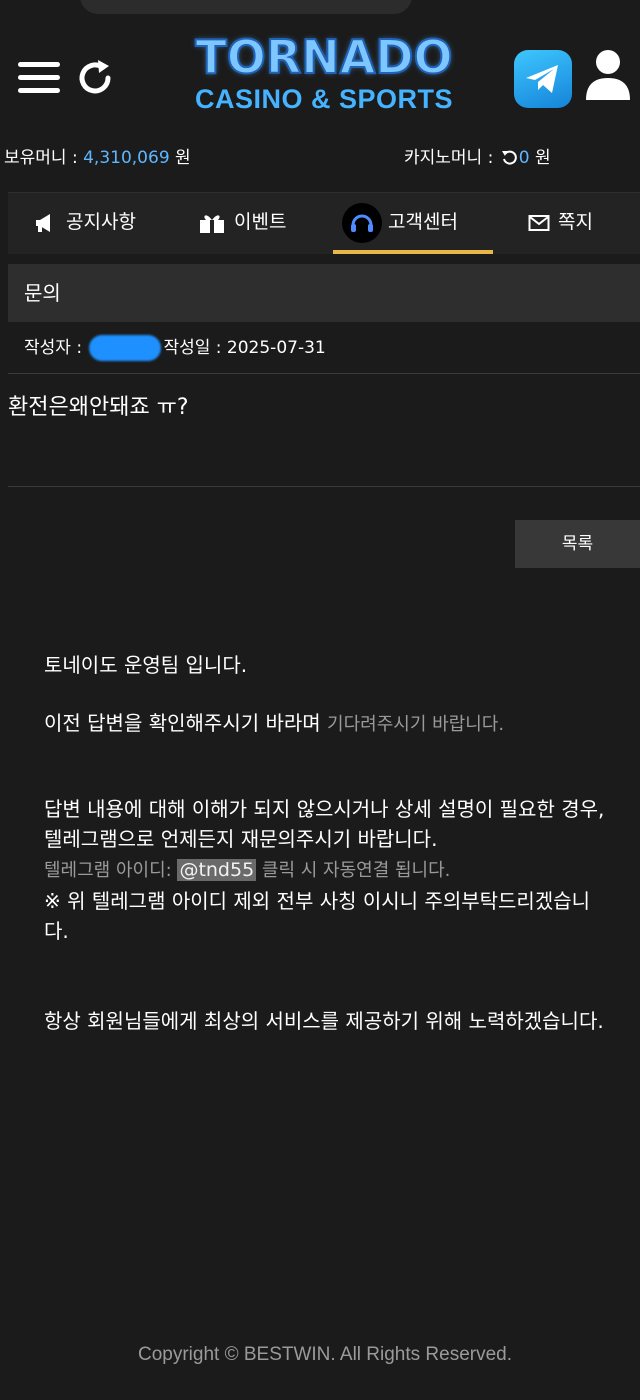  Describe the element at coordinates (43, 222) in the screenshot. I see `megaphone-icon` at that location.